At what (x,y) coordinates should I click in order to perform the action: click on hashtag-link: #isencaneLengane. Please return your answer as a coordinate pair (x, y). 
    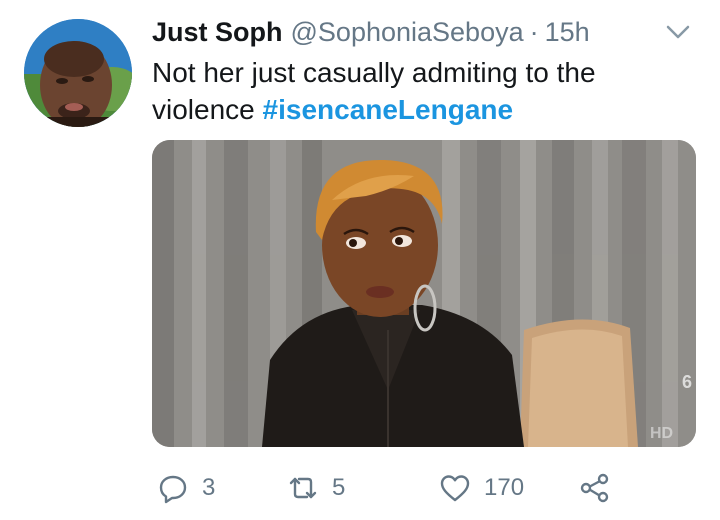
    Looking at the image, I should click on (388, 109).